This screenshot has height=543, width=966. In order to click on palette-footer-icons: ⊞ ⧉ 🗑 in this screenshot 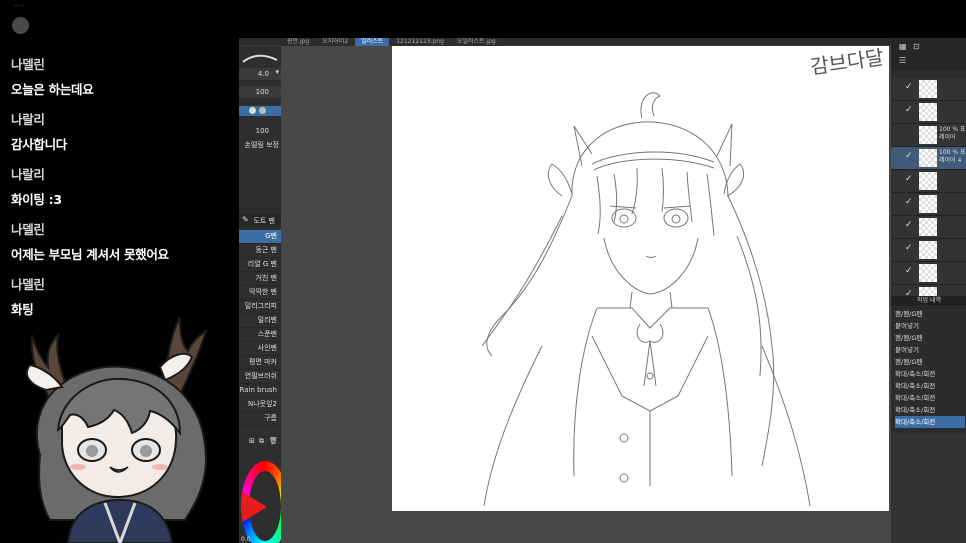, I will do `click(260, 442)`.